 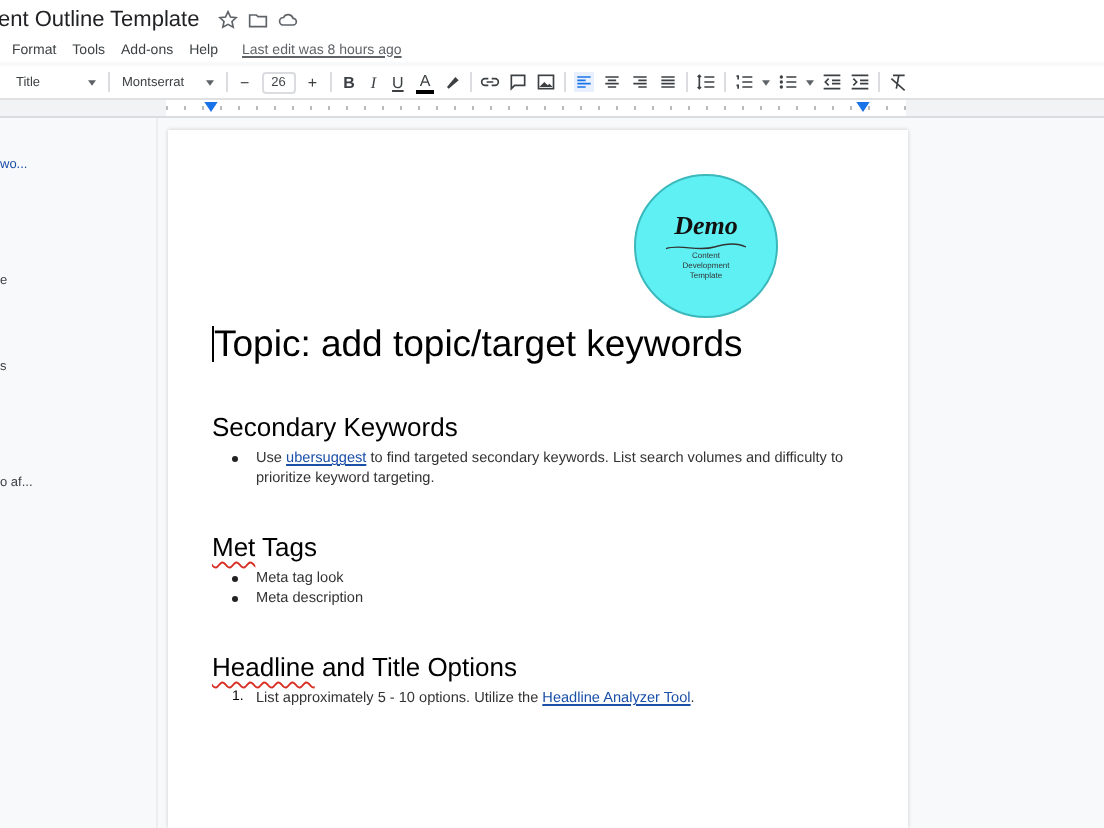 What do you see at coordinates (213, 344) in the screenshot?
I see `text-cursor` at bounding box center [213, 344].